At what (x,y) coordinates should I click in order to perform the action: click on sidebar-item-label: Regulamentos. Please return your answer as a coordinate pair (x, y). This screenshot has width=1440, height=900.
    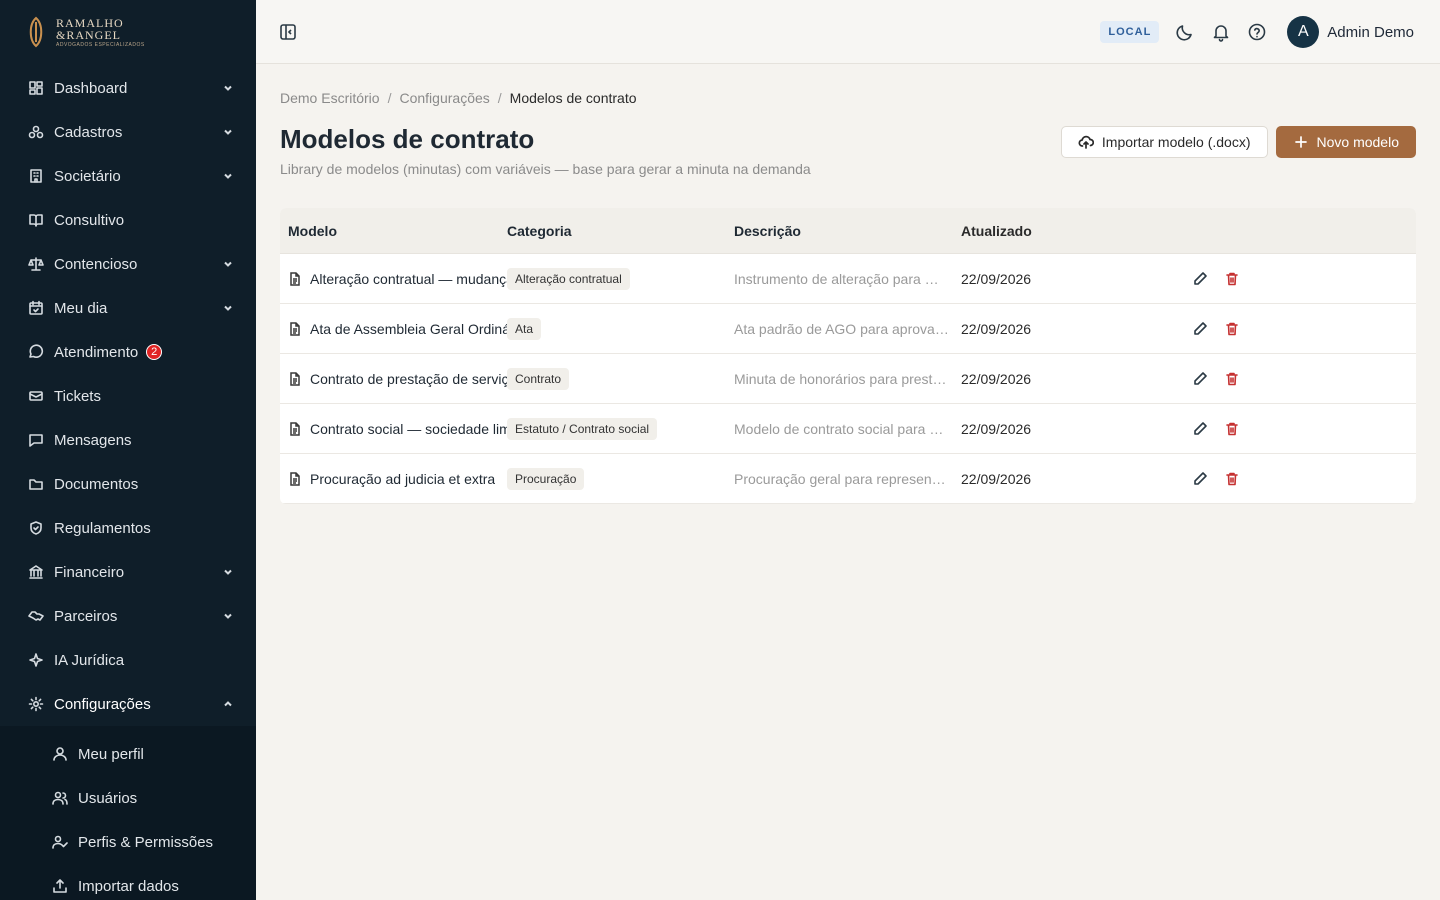
    Looking at the image, I should click on (102, 528).